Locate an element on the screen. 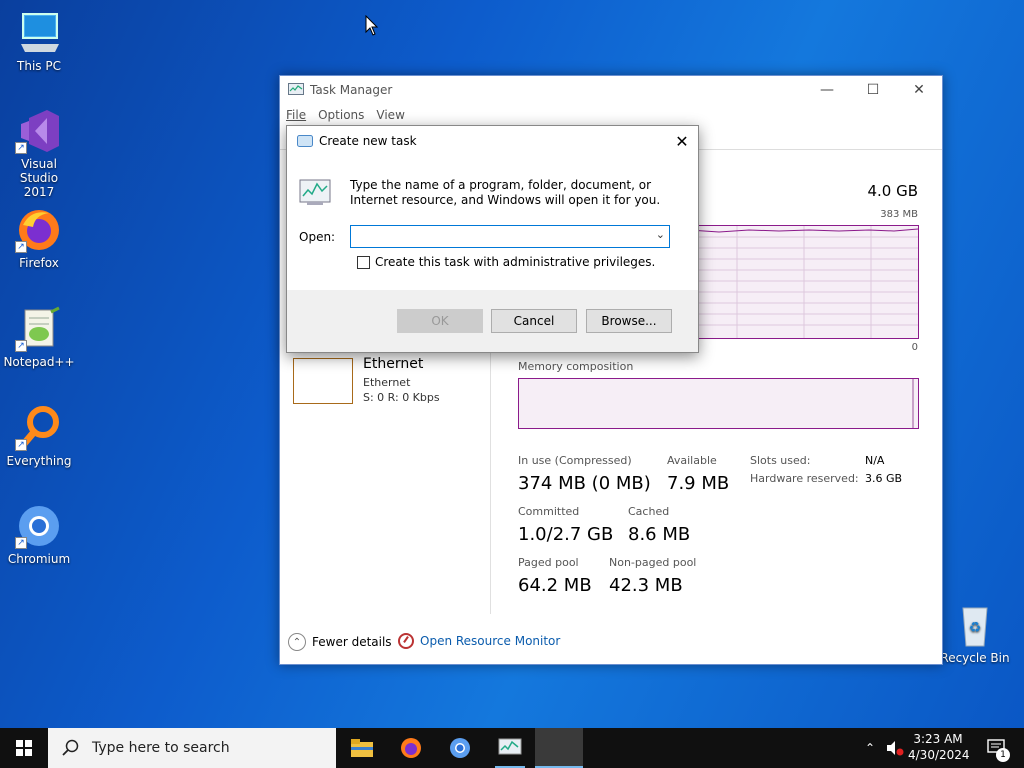 Image resolution: width=1024 pixels, height=768 pixels. open-resource-monitor-link: Open Resource Monitor is located at coordinates (479, 641).